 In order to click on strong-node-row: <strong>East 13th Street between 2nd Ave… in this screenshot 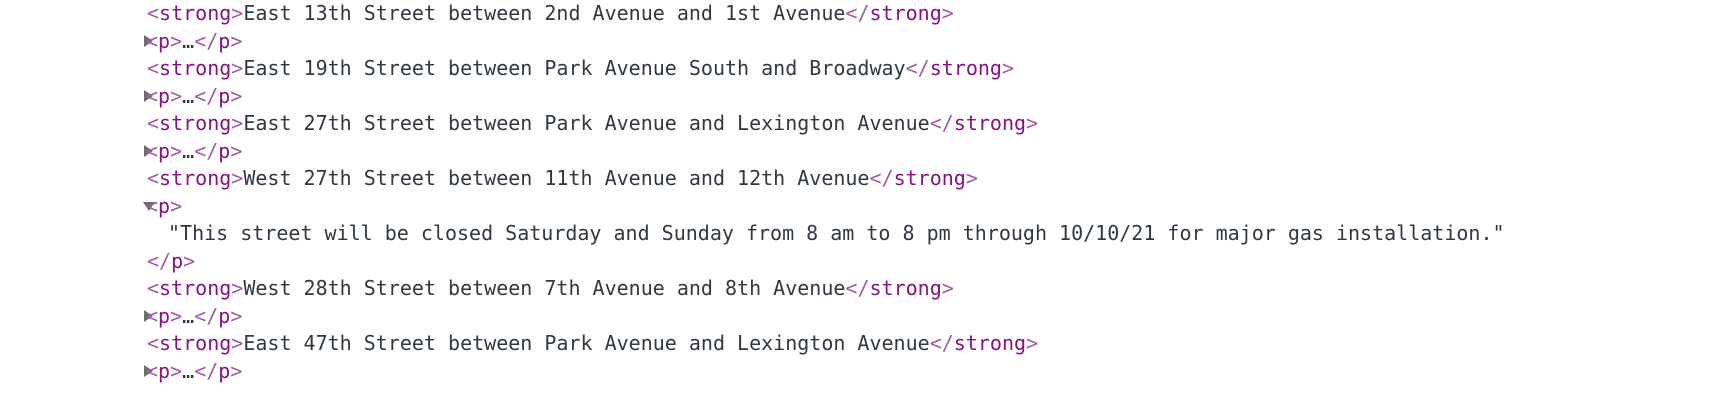, I will do `click(550, 14)`.